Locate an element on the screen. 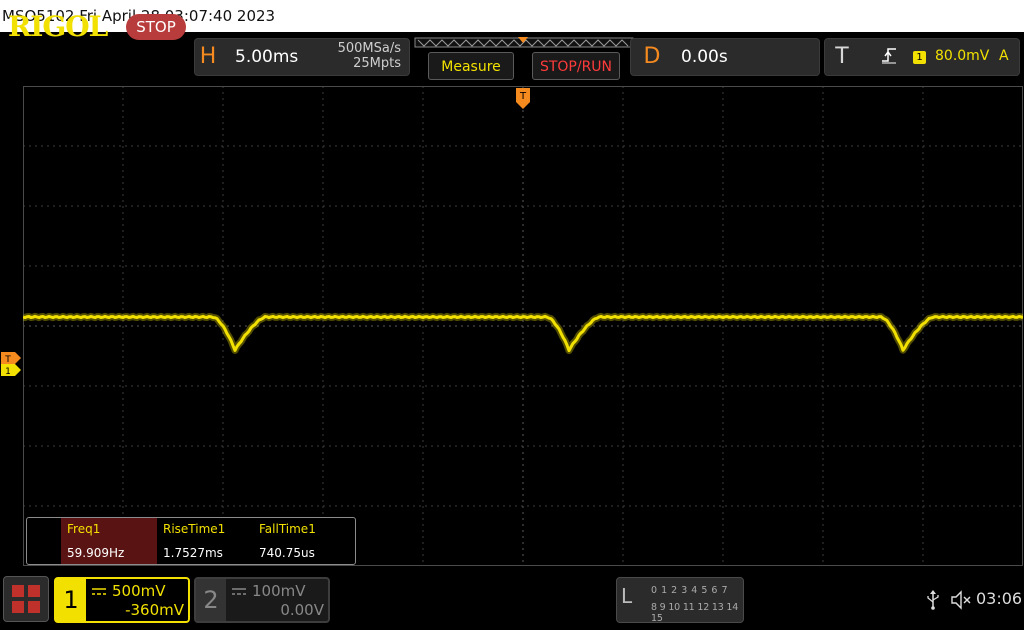 Image resolution: width=1024 pixels, height=630 pixels. logic-analyzer-panel: L 0 1 2 3 4 5 6 7 8 9 10 11 12 13 14 15 is located at coordinates (680, 600).